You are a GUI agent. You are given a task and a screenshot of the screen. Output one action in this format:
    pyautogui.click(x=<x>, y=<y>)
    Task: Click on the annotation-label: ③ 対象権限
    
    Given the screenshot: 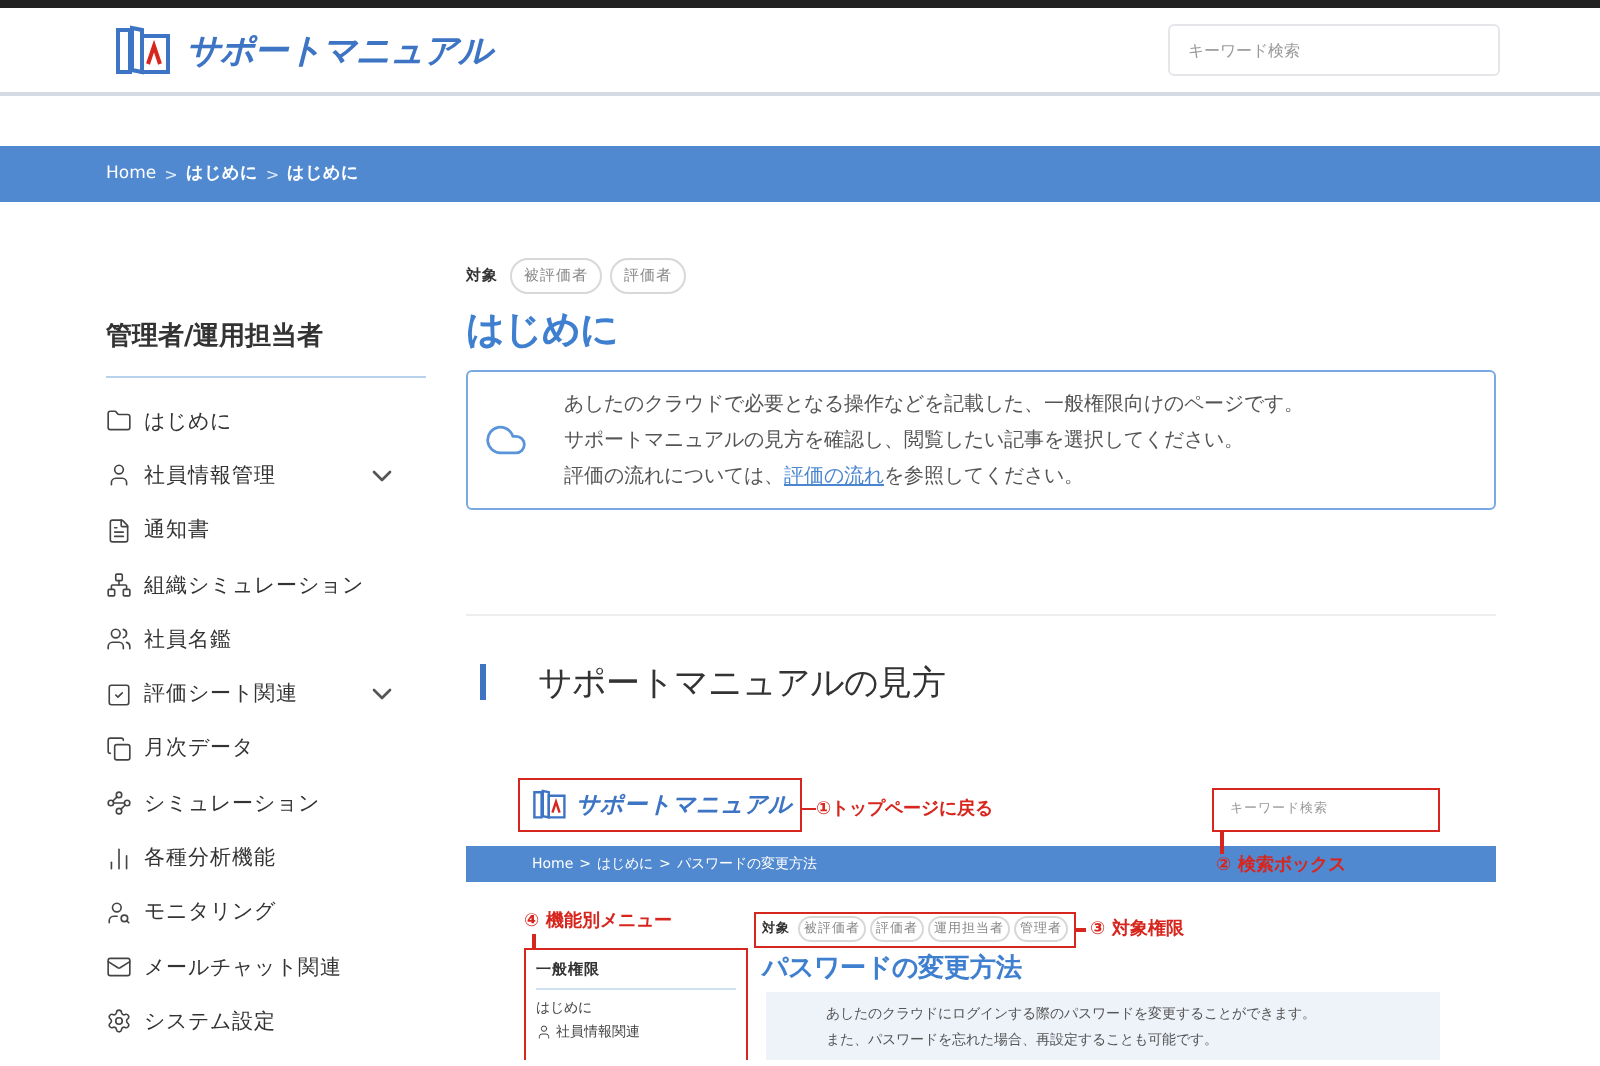 What is the action you would take?
    pyautogui.click(x=1137, y=929)
    